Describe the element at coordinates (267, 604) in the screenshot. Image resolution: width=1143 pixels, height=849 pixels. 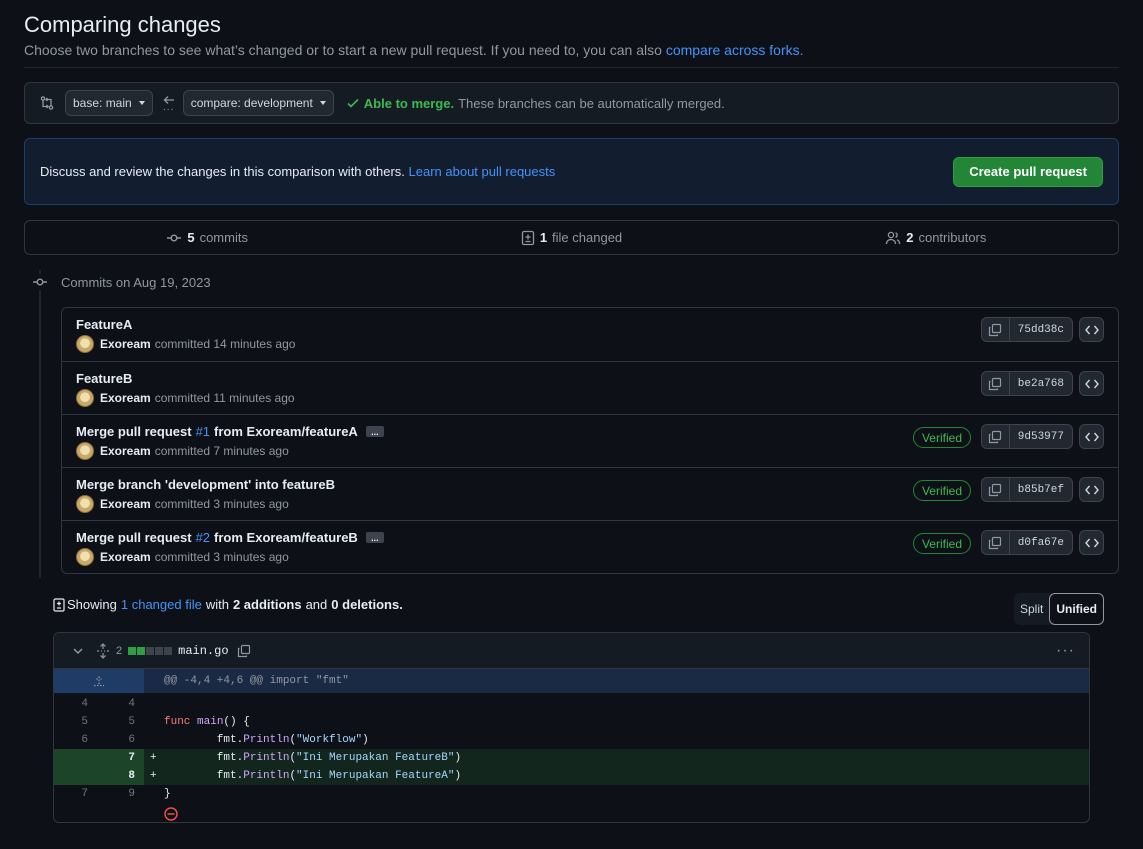
I see `additions-count: 2 additions` at that location.